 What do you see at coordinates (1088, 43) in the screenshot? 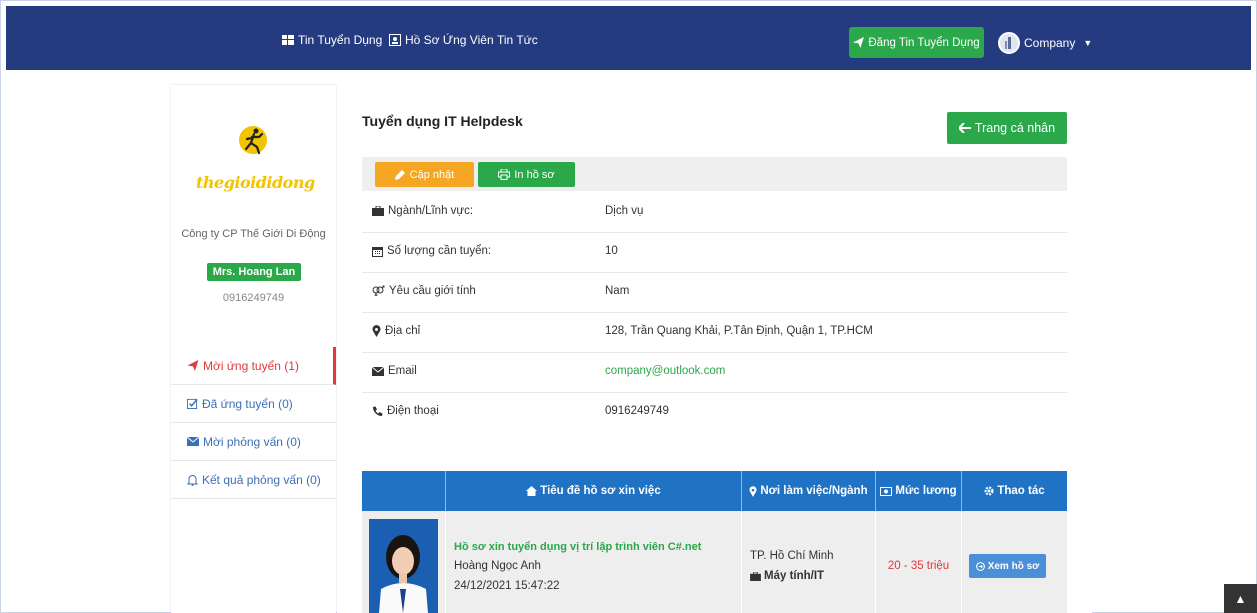
I see `caret-down-icon: ▼` at bounding box center [1088, 43].